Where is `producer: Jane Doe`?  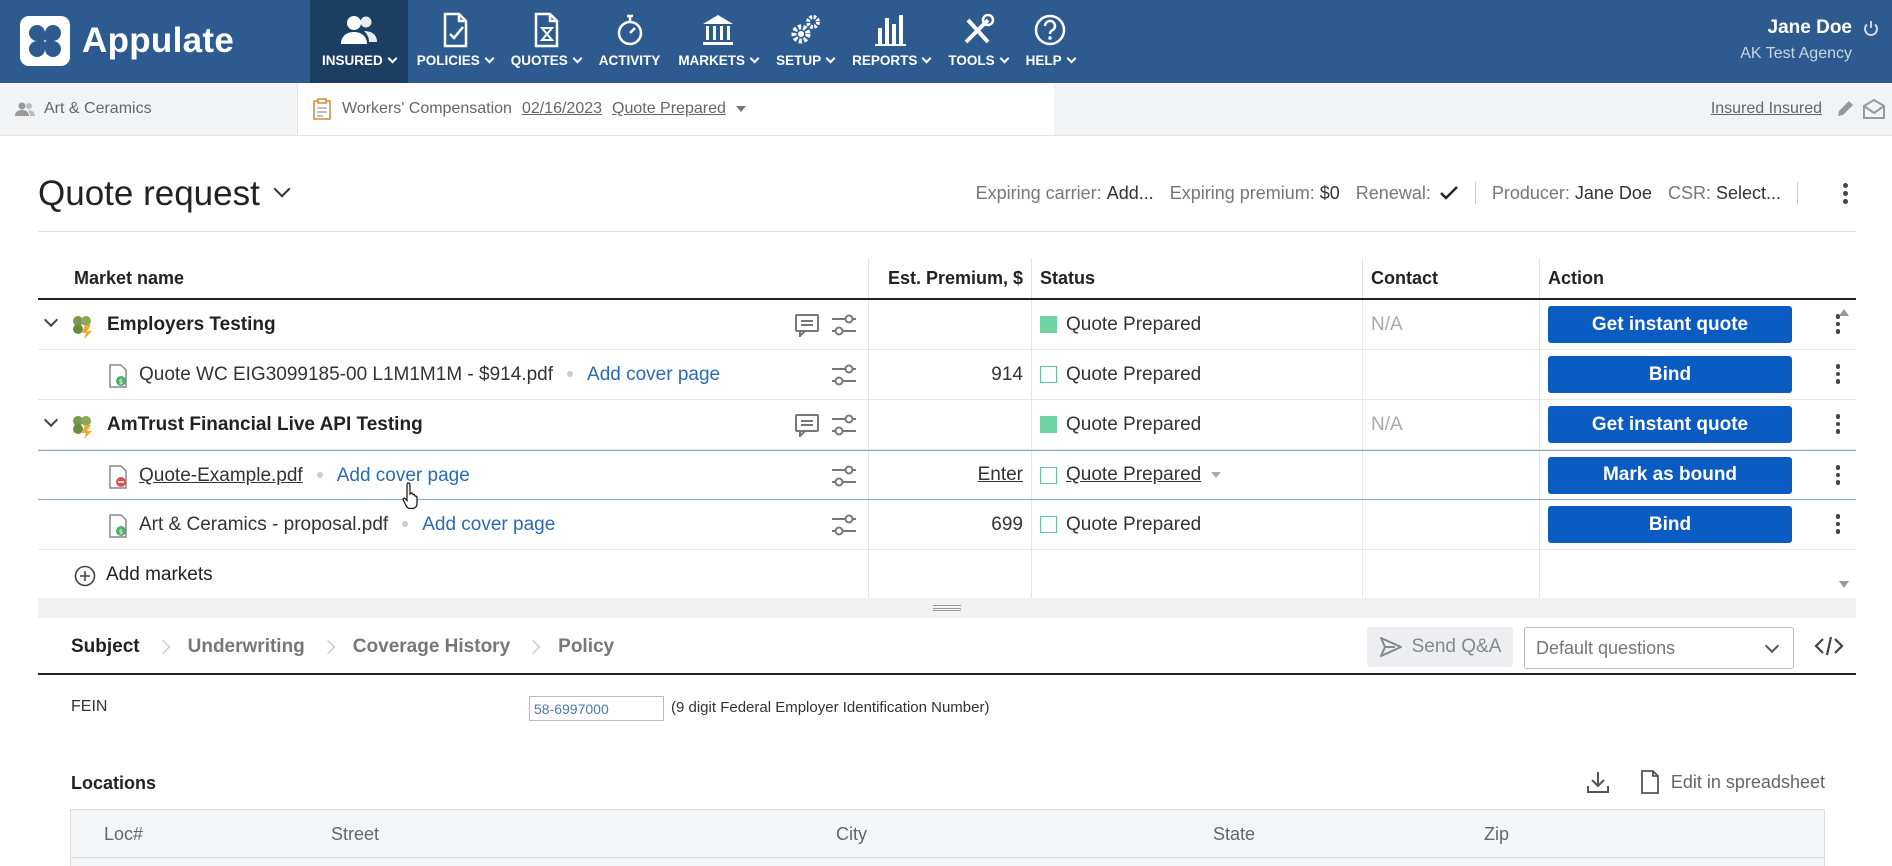 producer: Jane Doe is located at coordinates (1613, 193).